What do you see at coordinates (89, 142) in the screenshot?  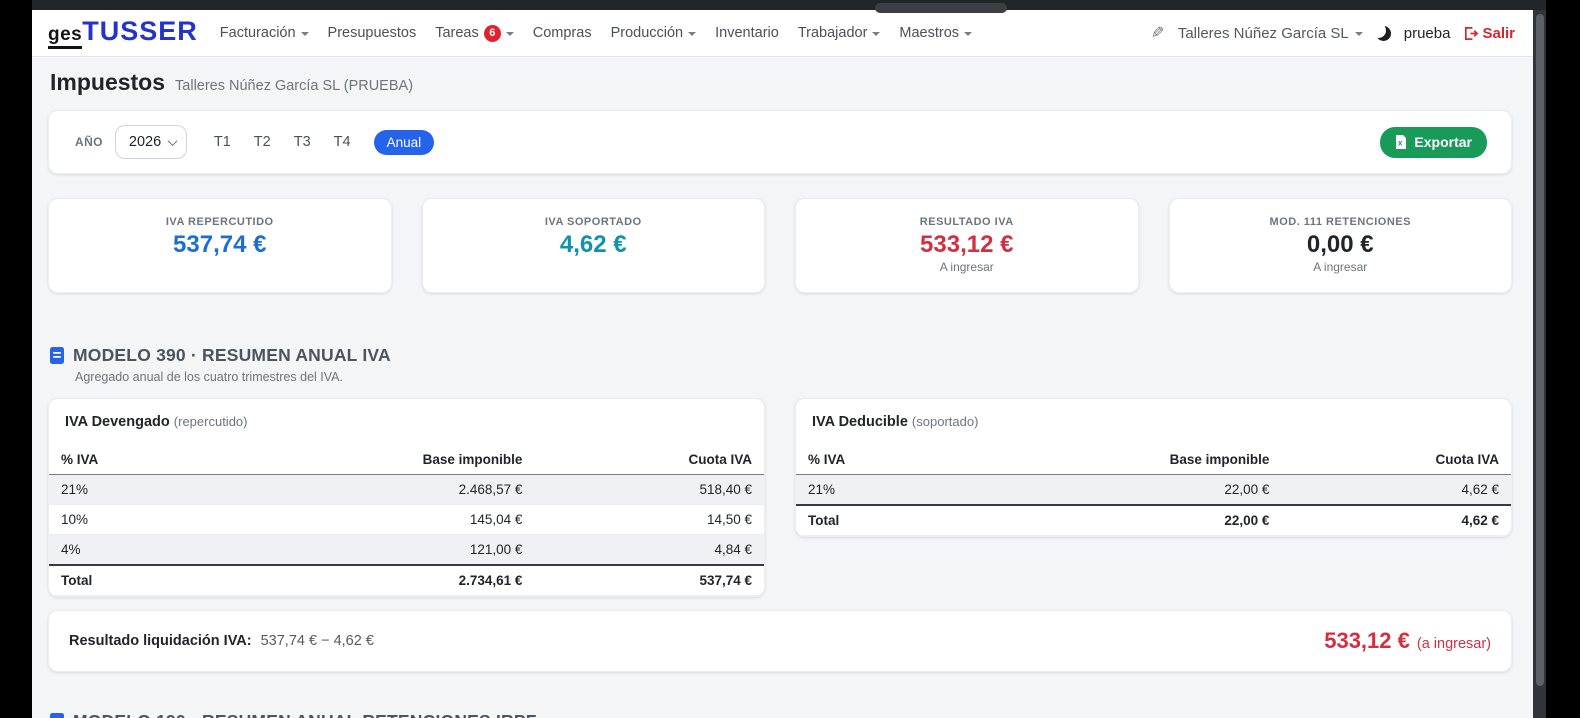 I see `year-label: AÑO` at bounding box center [89, 142].